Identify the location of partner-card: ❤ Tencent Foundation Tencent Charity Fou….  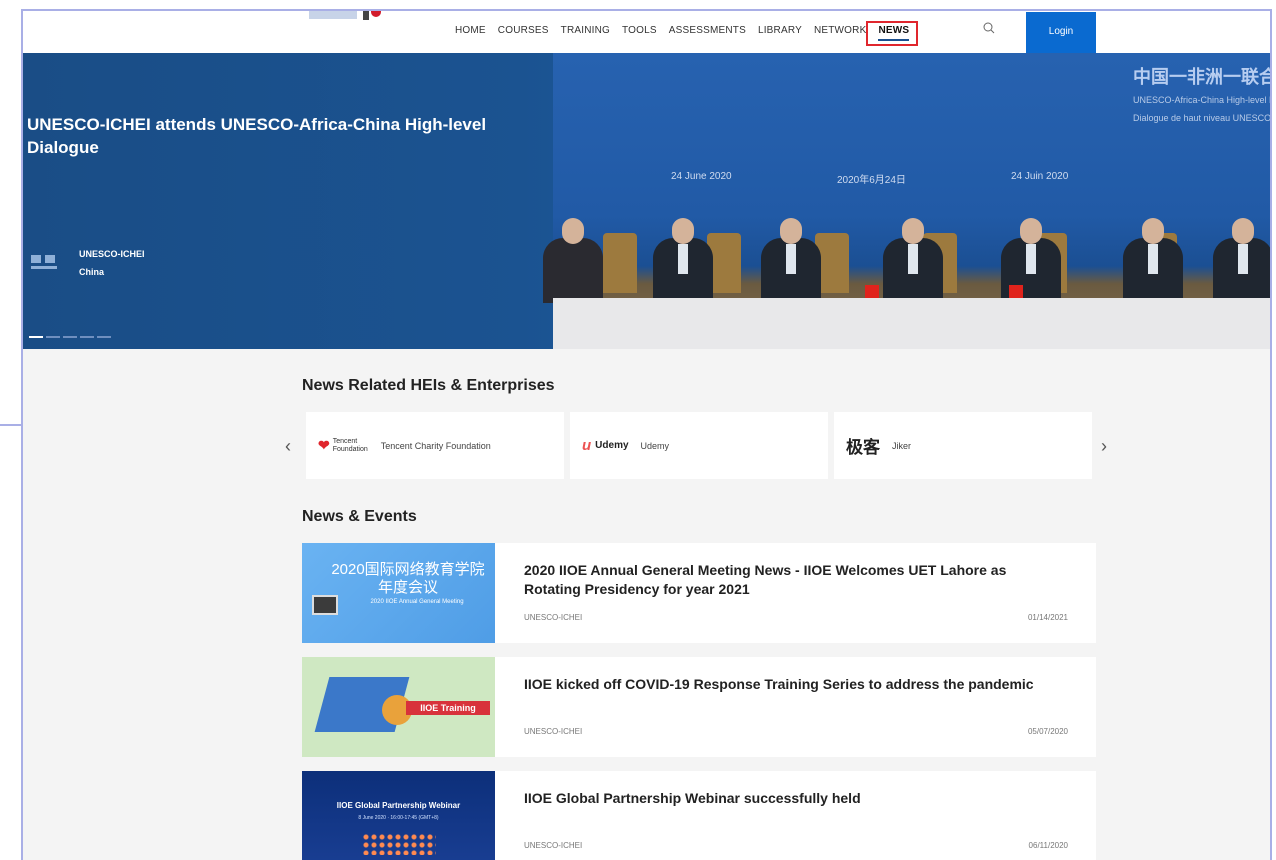
(435, 445).